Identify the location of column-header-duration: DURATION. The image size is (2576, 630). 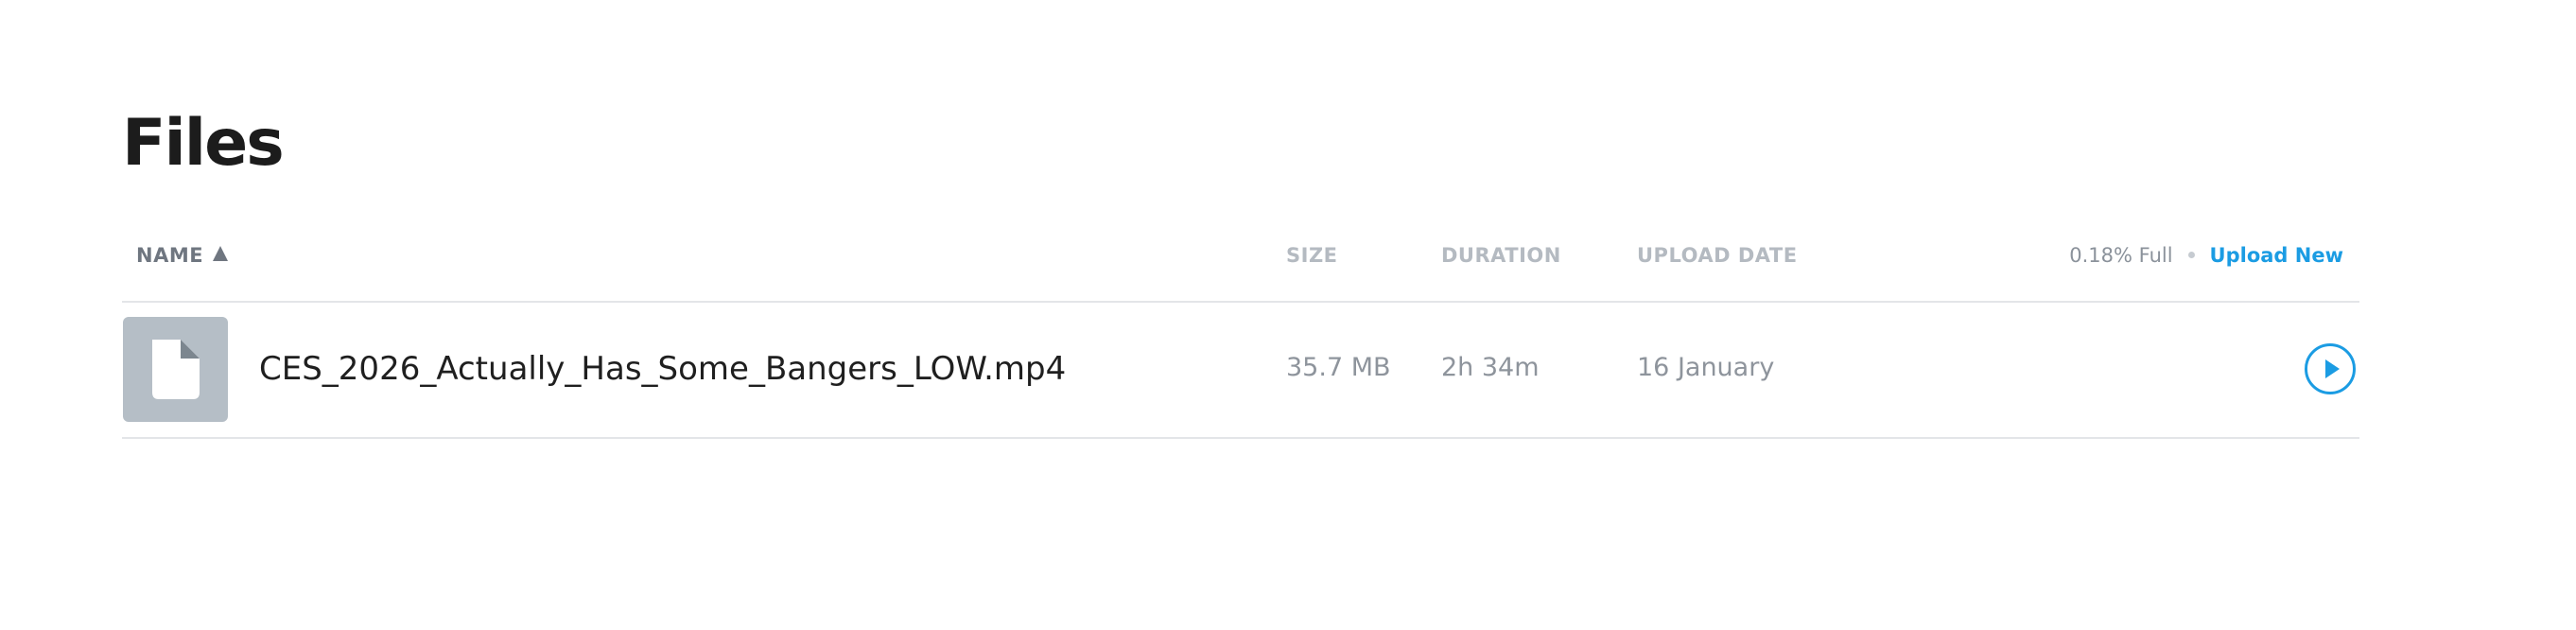
(1501, 256).